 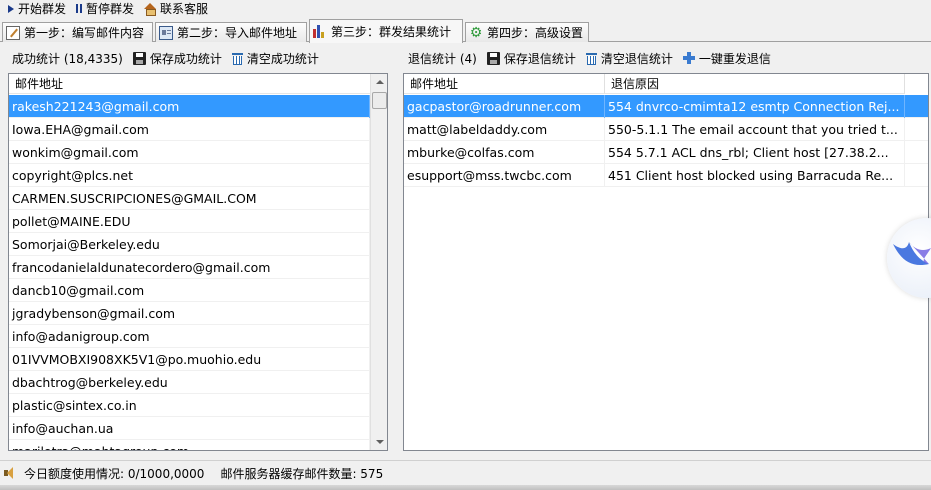 What do you see at coordinates (166, 32) in the screenshot?
I see `address-card-icon` at bounding box center [166, 32].